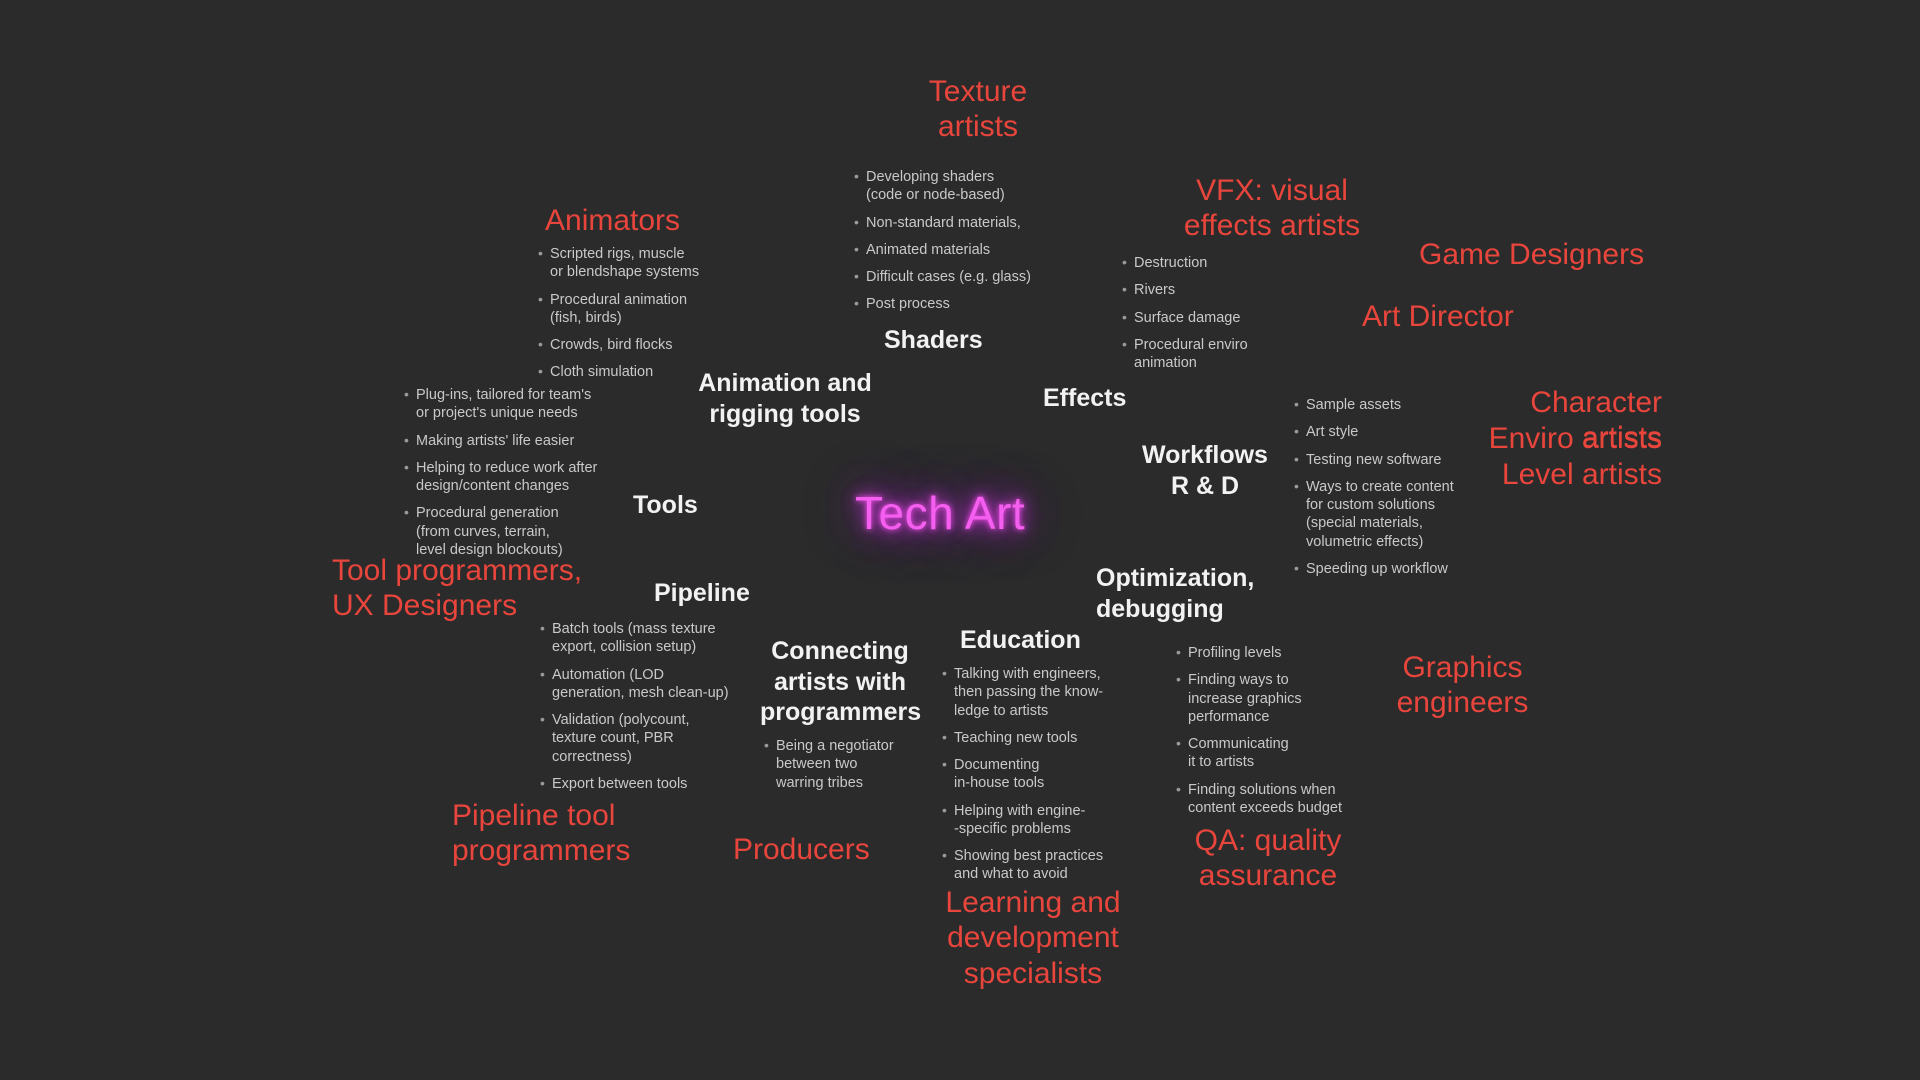 Image resolution: width=1920 pixels, height=1080 pixels. Describe the element at coordinates (979, 223) in the screenshot. I see `list-item: Non-standard materials,` at that location.